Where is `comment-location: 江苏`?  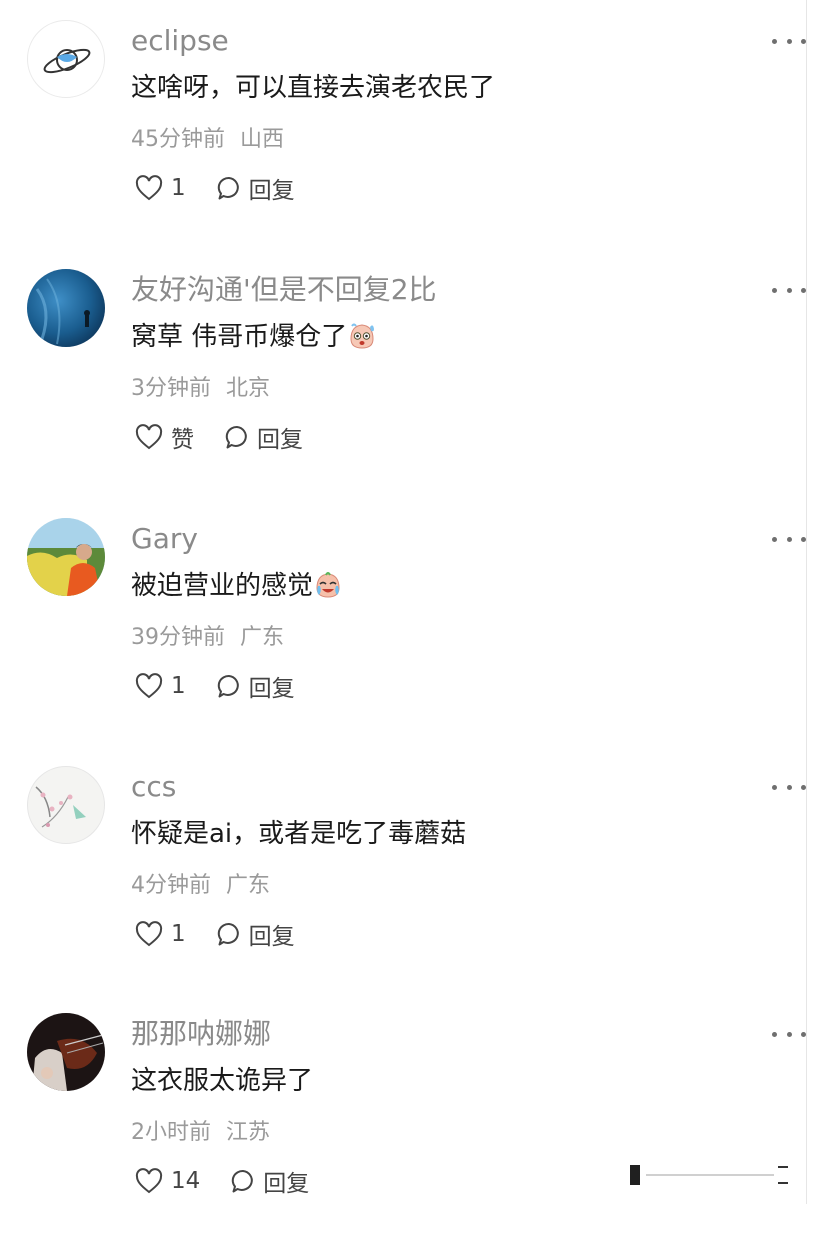
comment-location: 江苏 is located at coordinates (248, 1132).